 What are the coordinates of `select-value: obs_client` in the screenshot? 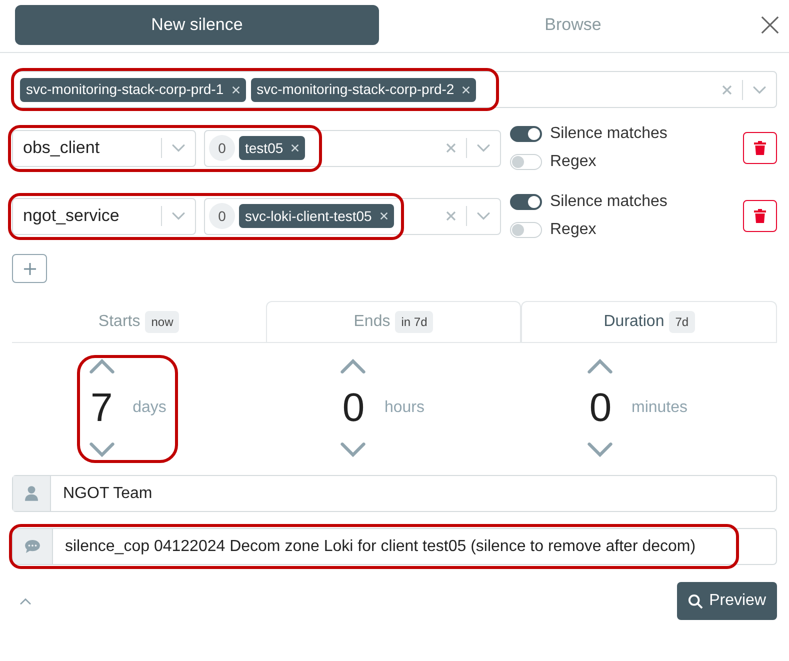 It's located at (61, 148).